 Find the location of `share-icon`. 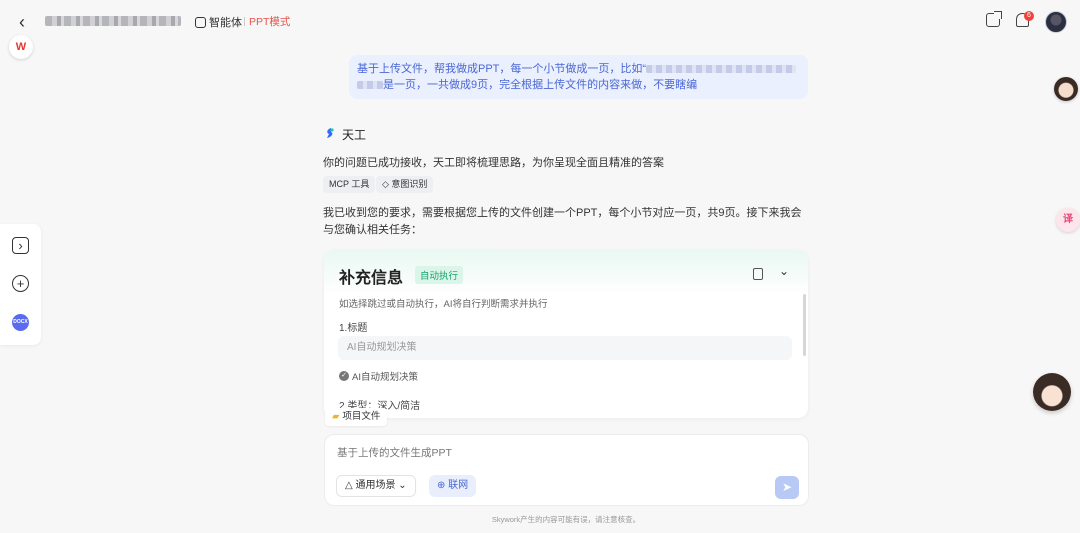

share-icon is located at coordinates (994, 19).